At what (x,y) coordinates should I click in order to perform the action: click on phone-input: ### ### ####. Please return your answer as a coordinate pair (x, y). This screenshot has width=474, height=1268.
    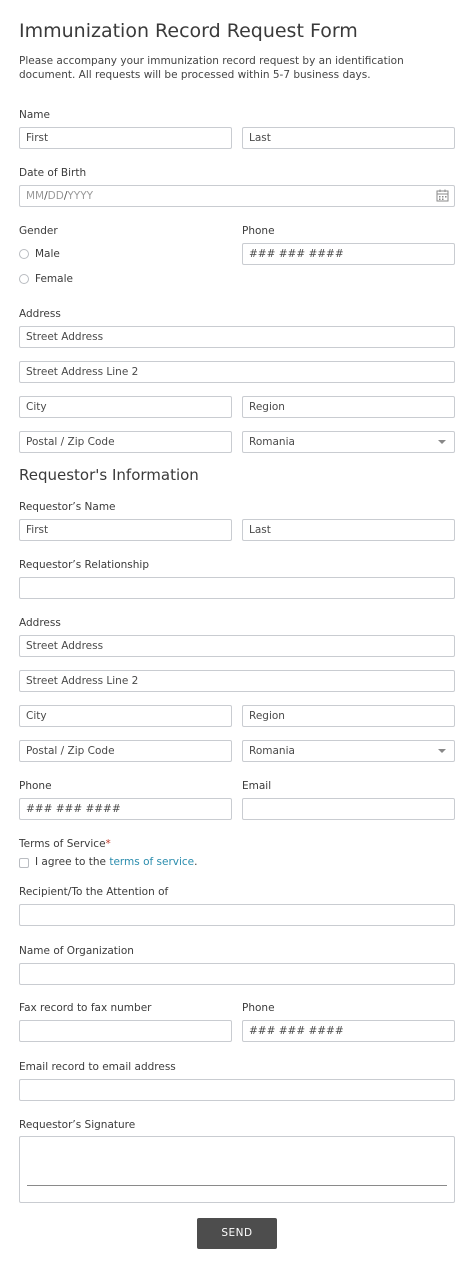
    Looking at the image, I should click on (348, 254).